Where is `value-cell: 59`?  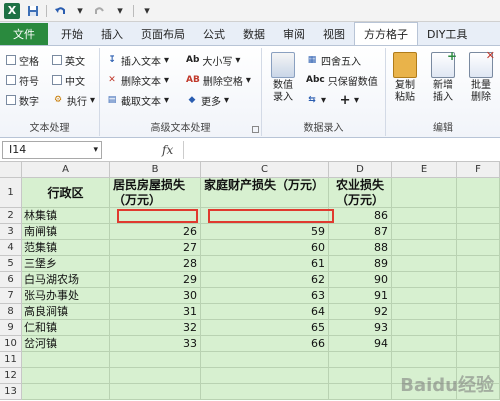
value-cell: 59 is located at coordinates (265, 232).